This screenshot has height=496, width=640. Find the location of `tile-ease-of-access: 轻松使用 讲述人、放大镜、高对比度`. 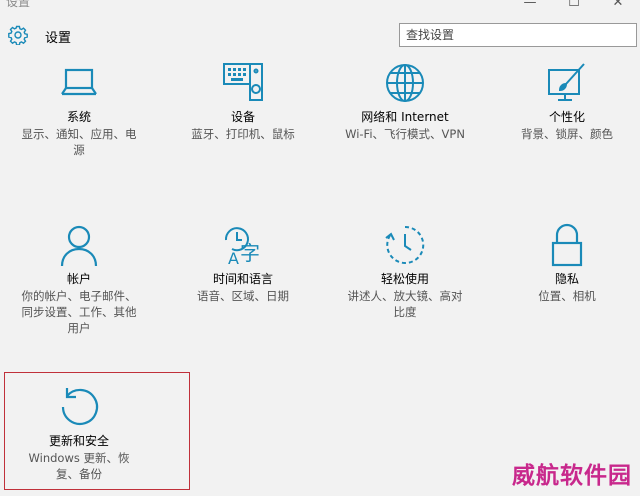

tile-ease-of-access: 轻松使用 讲述人、放大镜、高对比度 is located at coordinates (405, 271).